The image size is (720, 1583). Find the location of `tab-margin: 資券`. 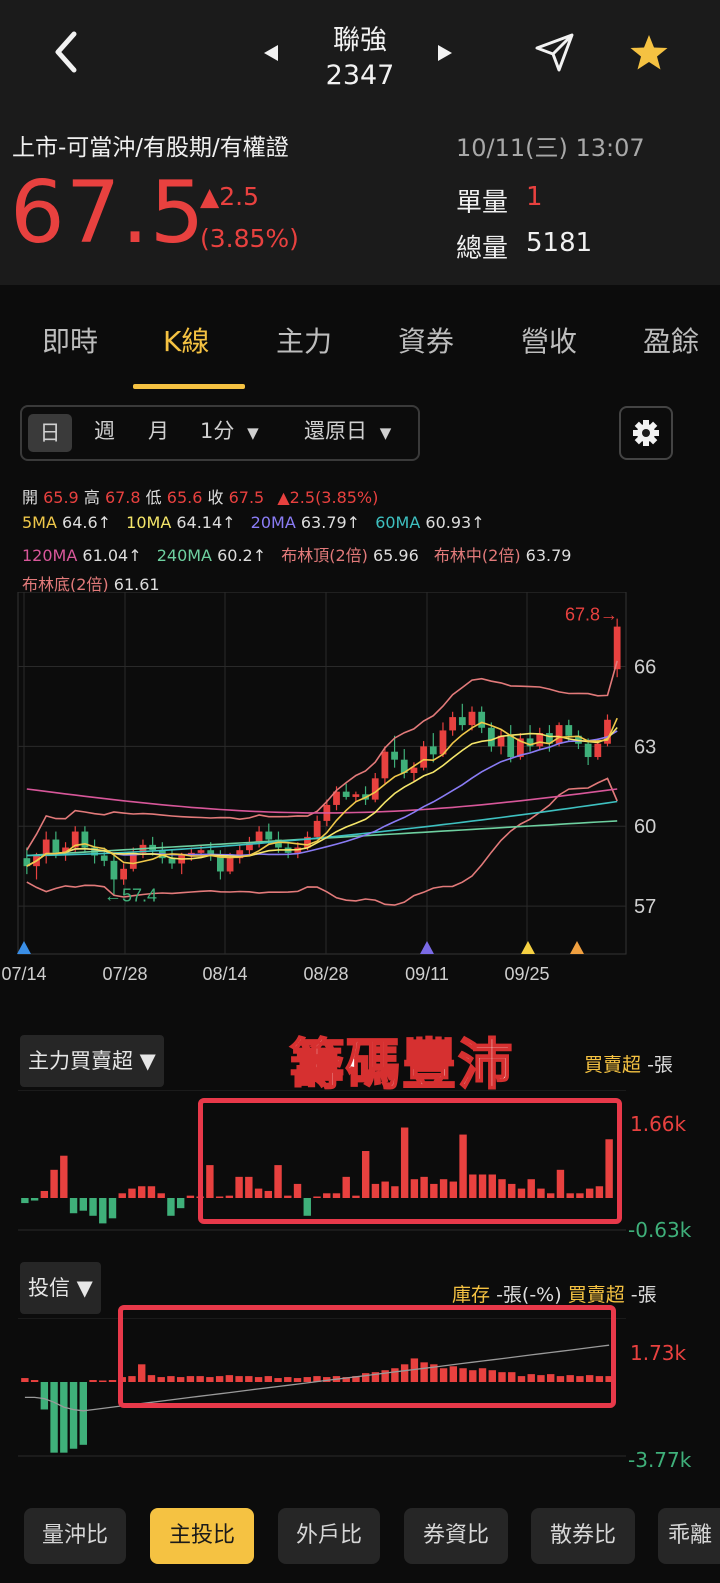

tab-margin: 資券 is located at coordinates (426, 340).